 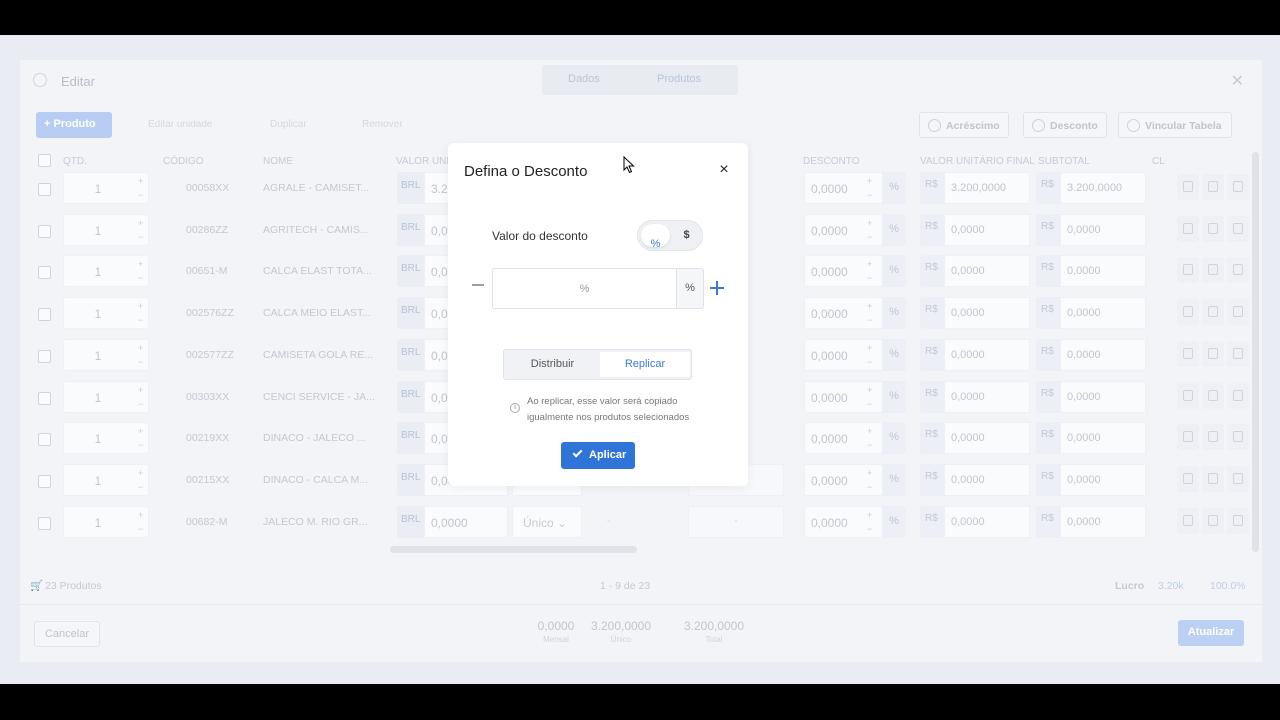 I want to click on edit-icon, so click(x=1188, y=437).